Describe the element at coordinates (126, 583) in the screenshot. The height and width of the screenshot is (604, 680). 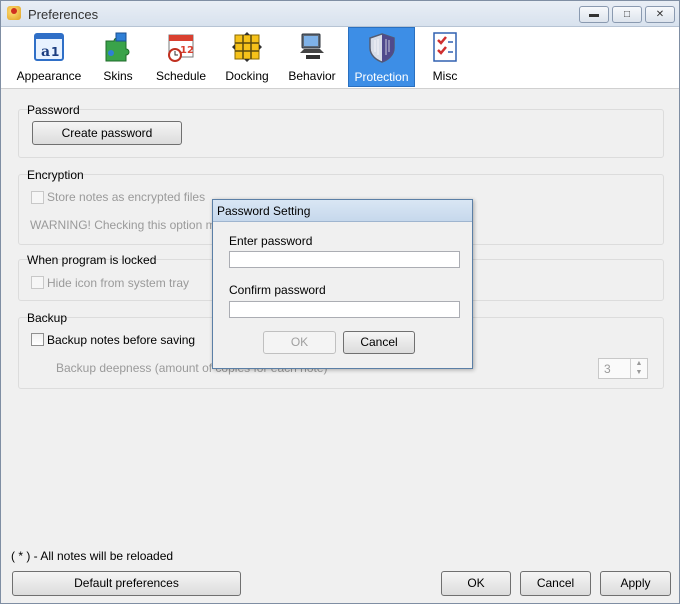
I see `default-preferences-button: Default preferences` at that location.